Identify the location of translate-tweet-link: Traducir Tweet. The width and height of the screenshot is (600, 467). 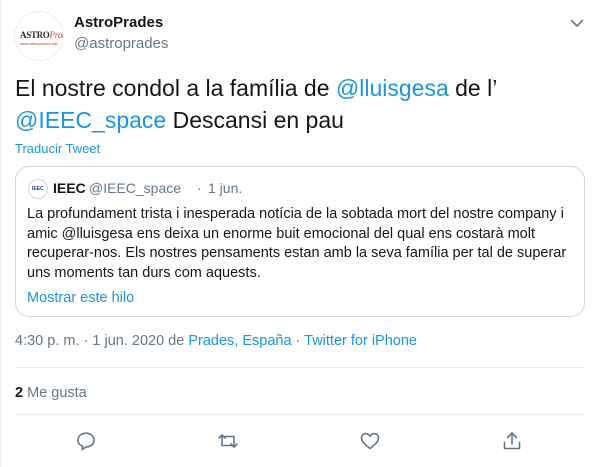
(57, 148).